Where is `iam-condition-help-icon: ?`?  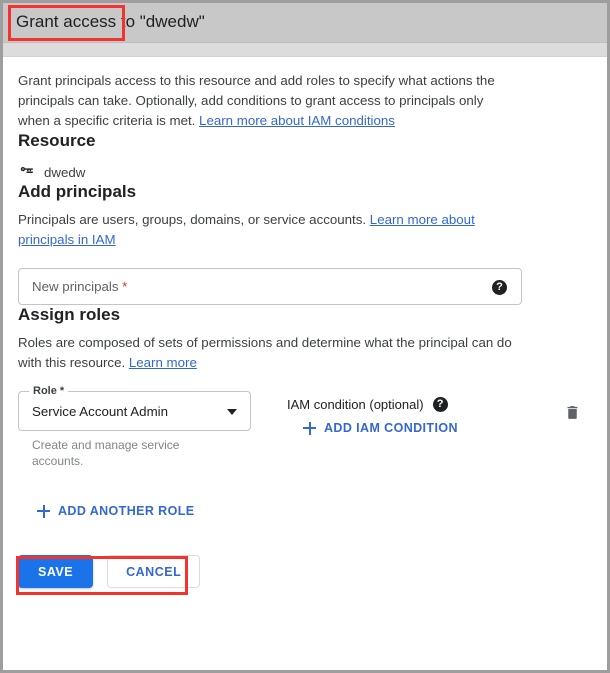 iam-condition-help-icon: ? is located at coordinates (440, 404).